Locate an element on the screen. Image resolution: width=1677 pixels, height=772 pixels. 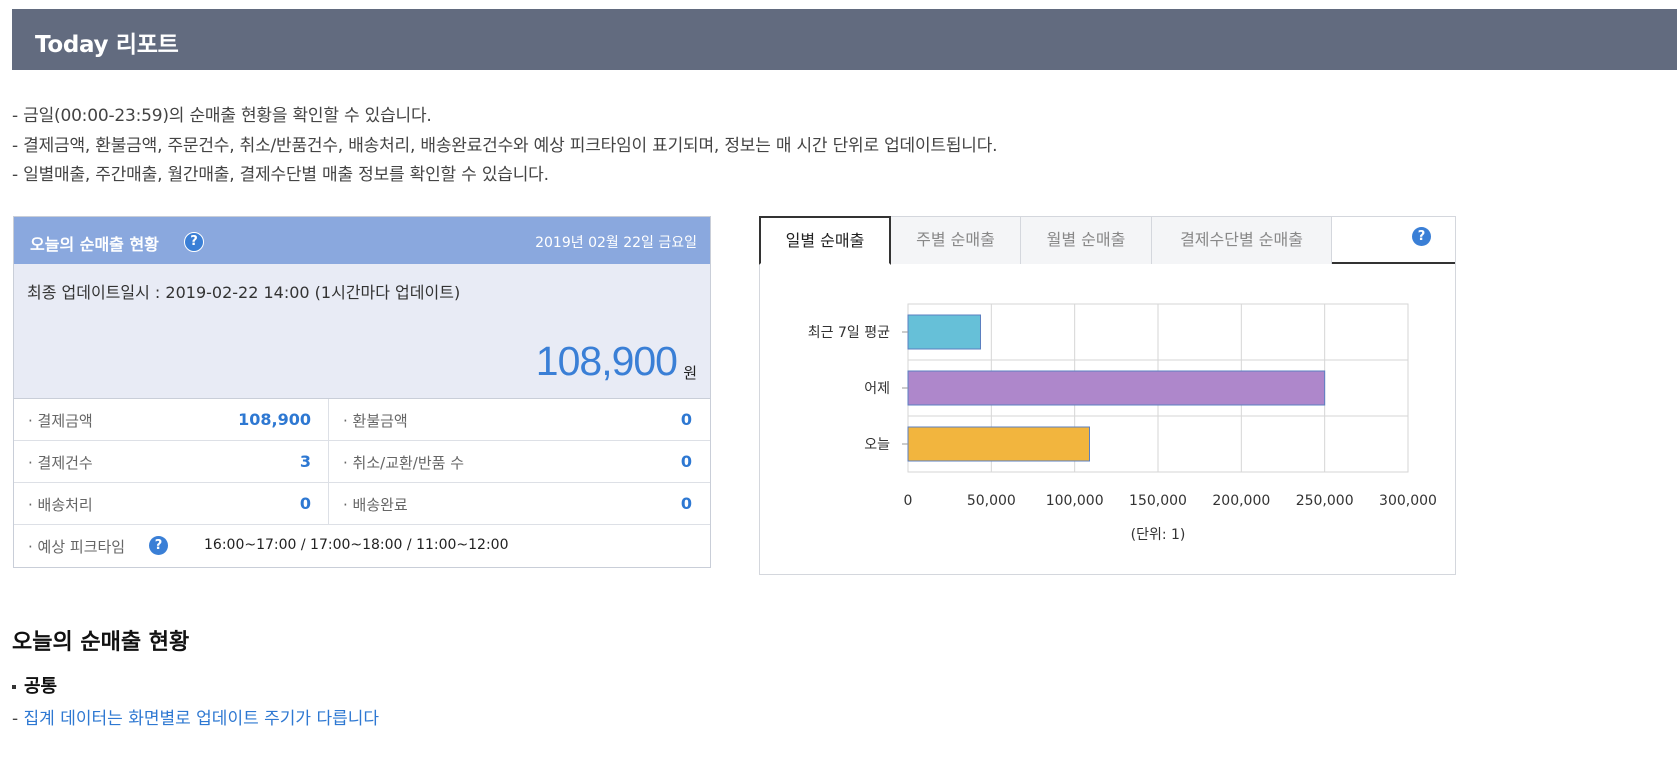
y-category-label: 최근 7일 평균 is located at coordinates (849, 333).